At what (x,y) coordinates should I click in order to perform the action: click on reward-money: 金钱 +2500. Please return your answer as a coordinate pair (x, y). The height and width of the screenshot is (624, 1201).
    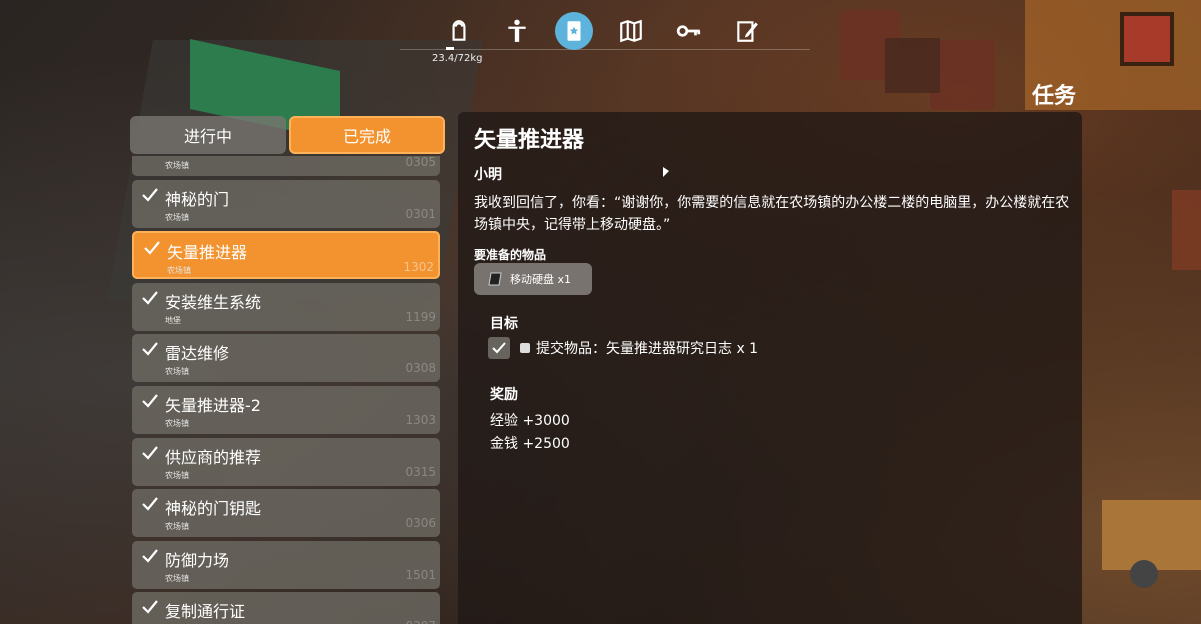
    Looking at the image, I should click on (530, 444).